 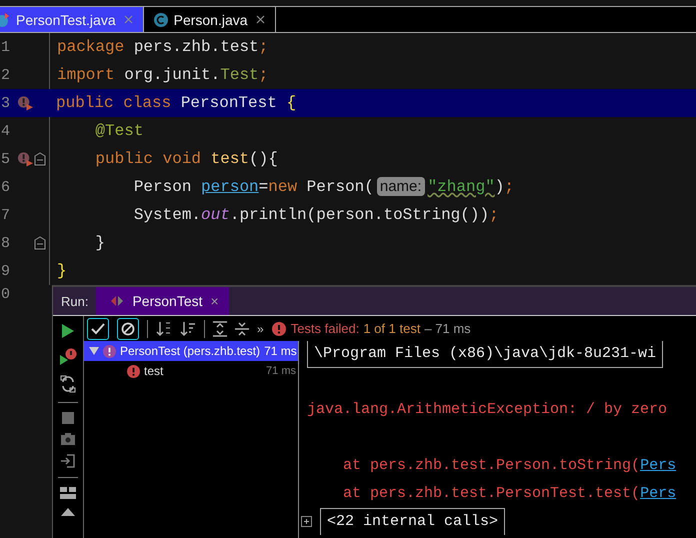 I want to click on line-number: 0, so click(x=6, y=294).